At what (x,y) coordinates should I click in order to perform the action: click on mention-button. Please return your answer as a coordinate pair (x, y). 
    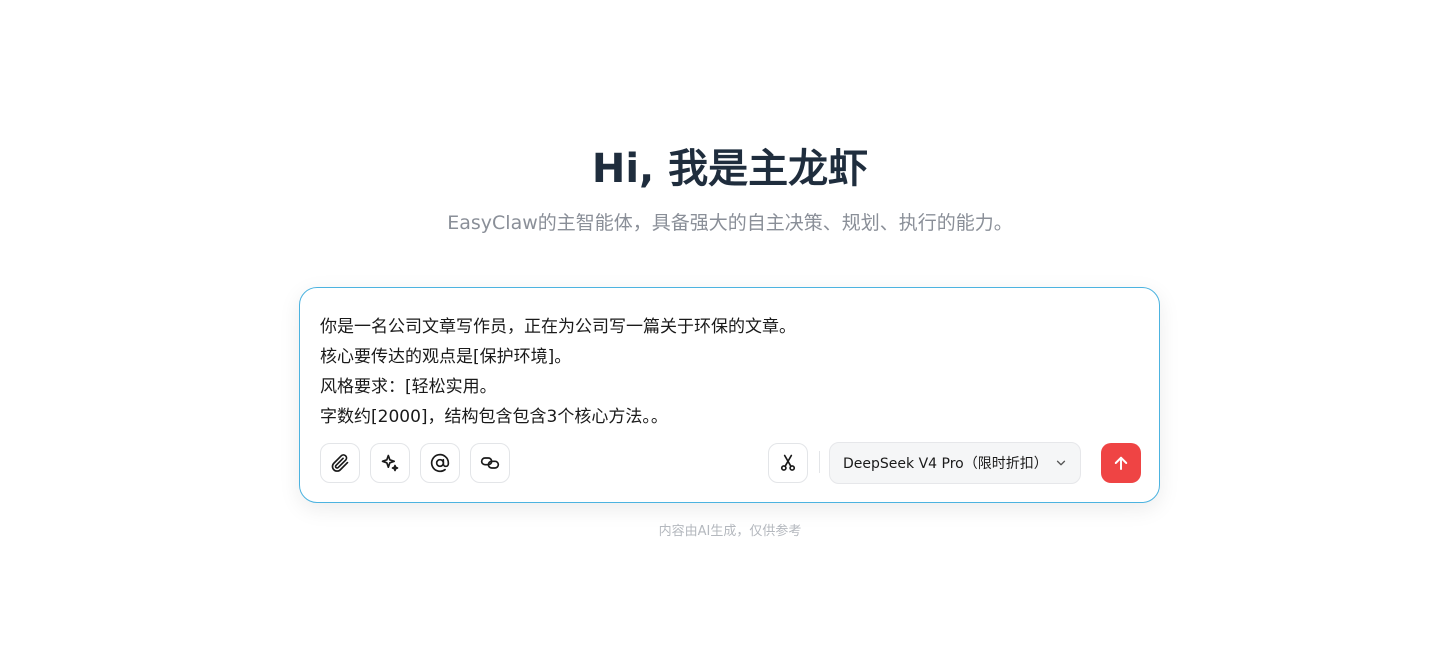
    Looking at the image, I should click on (440, 463).